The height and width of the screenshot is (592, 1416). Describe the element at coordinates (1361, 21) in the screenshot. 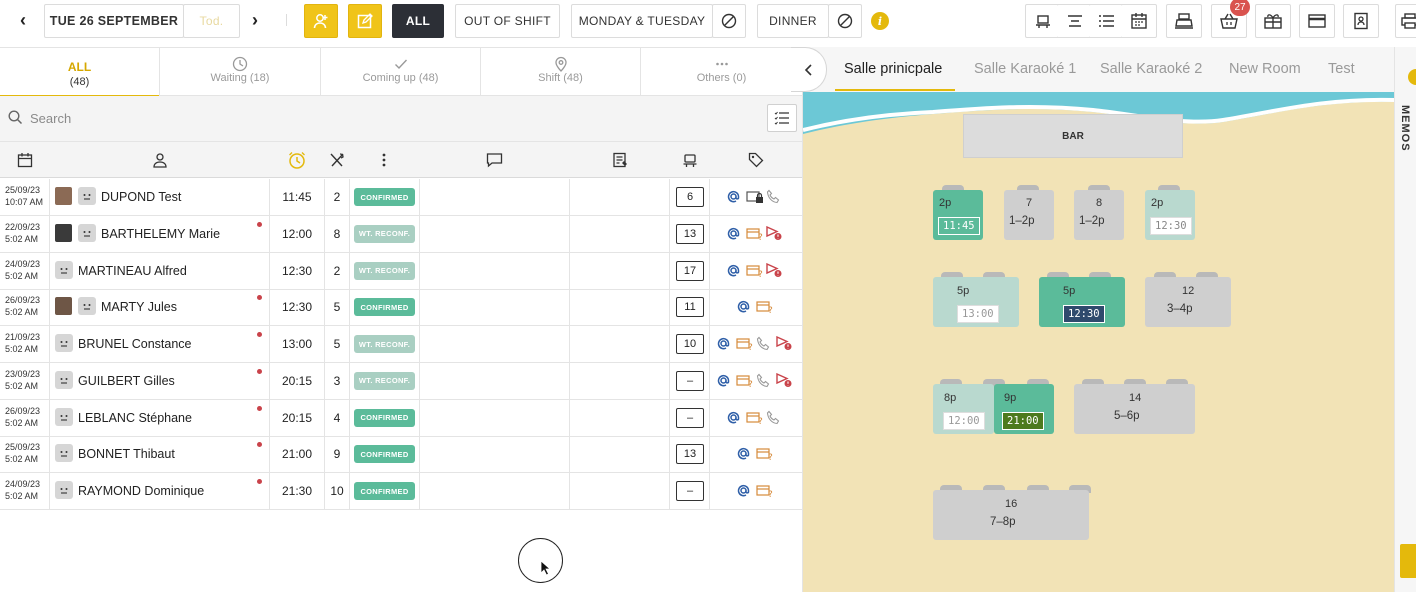

I see `contacts-button` at that location.